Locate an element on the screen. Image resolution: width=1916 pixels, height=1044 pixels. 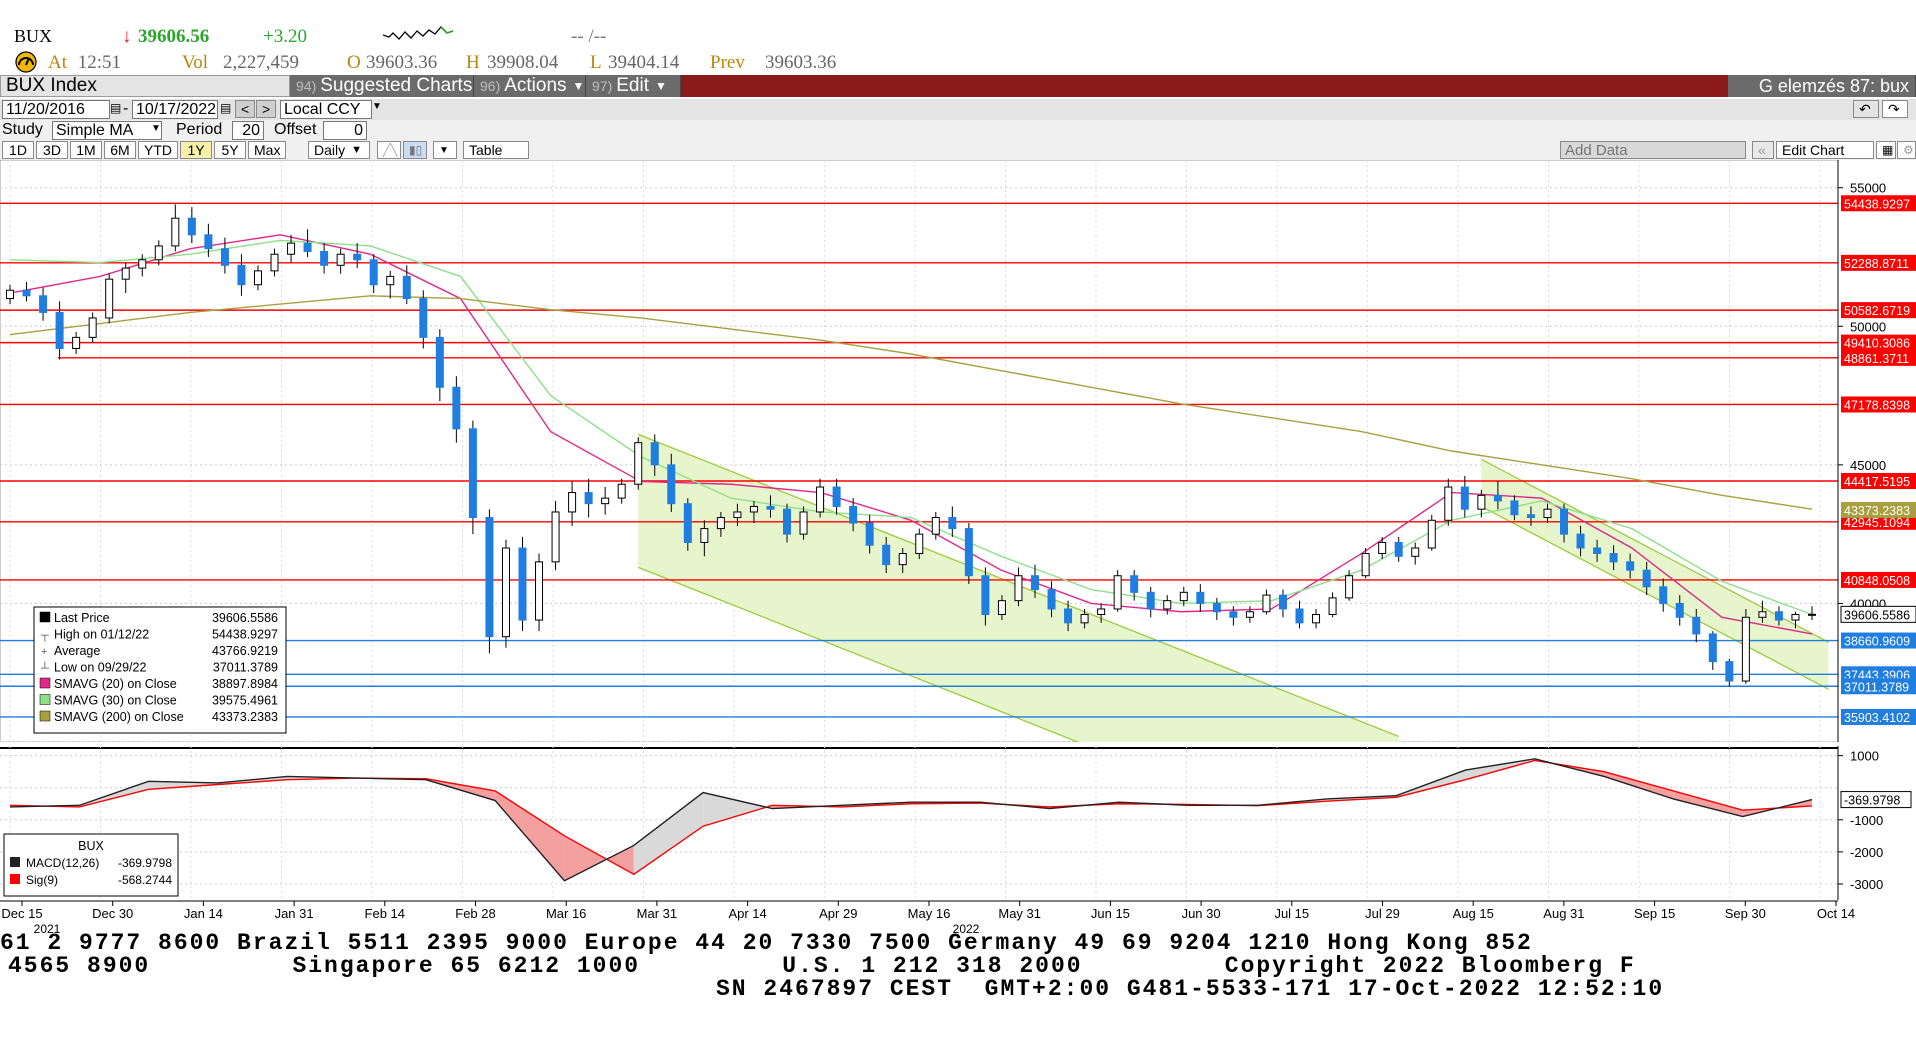
gear-button: ⚙ is located at coordinates (1906, 150).